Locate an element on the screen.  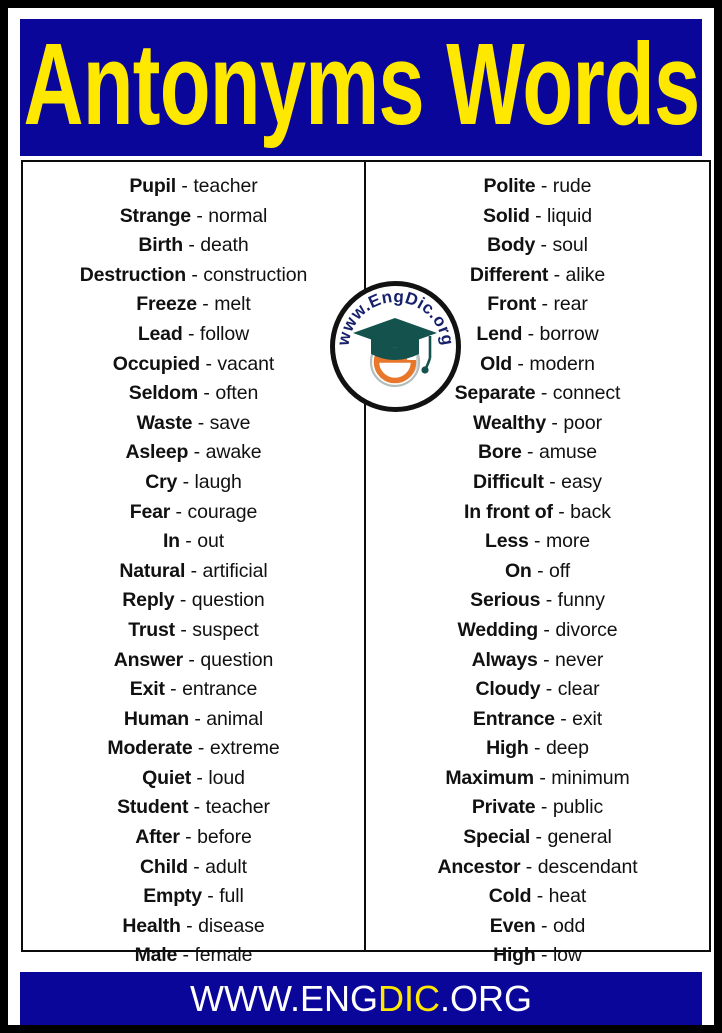
antonym-term: Difficult is located at coordinates (508, 481).